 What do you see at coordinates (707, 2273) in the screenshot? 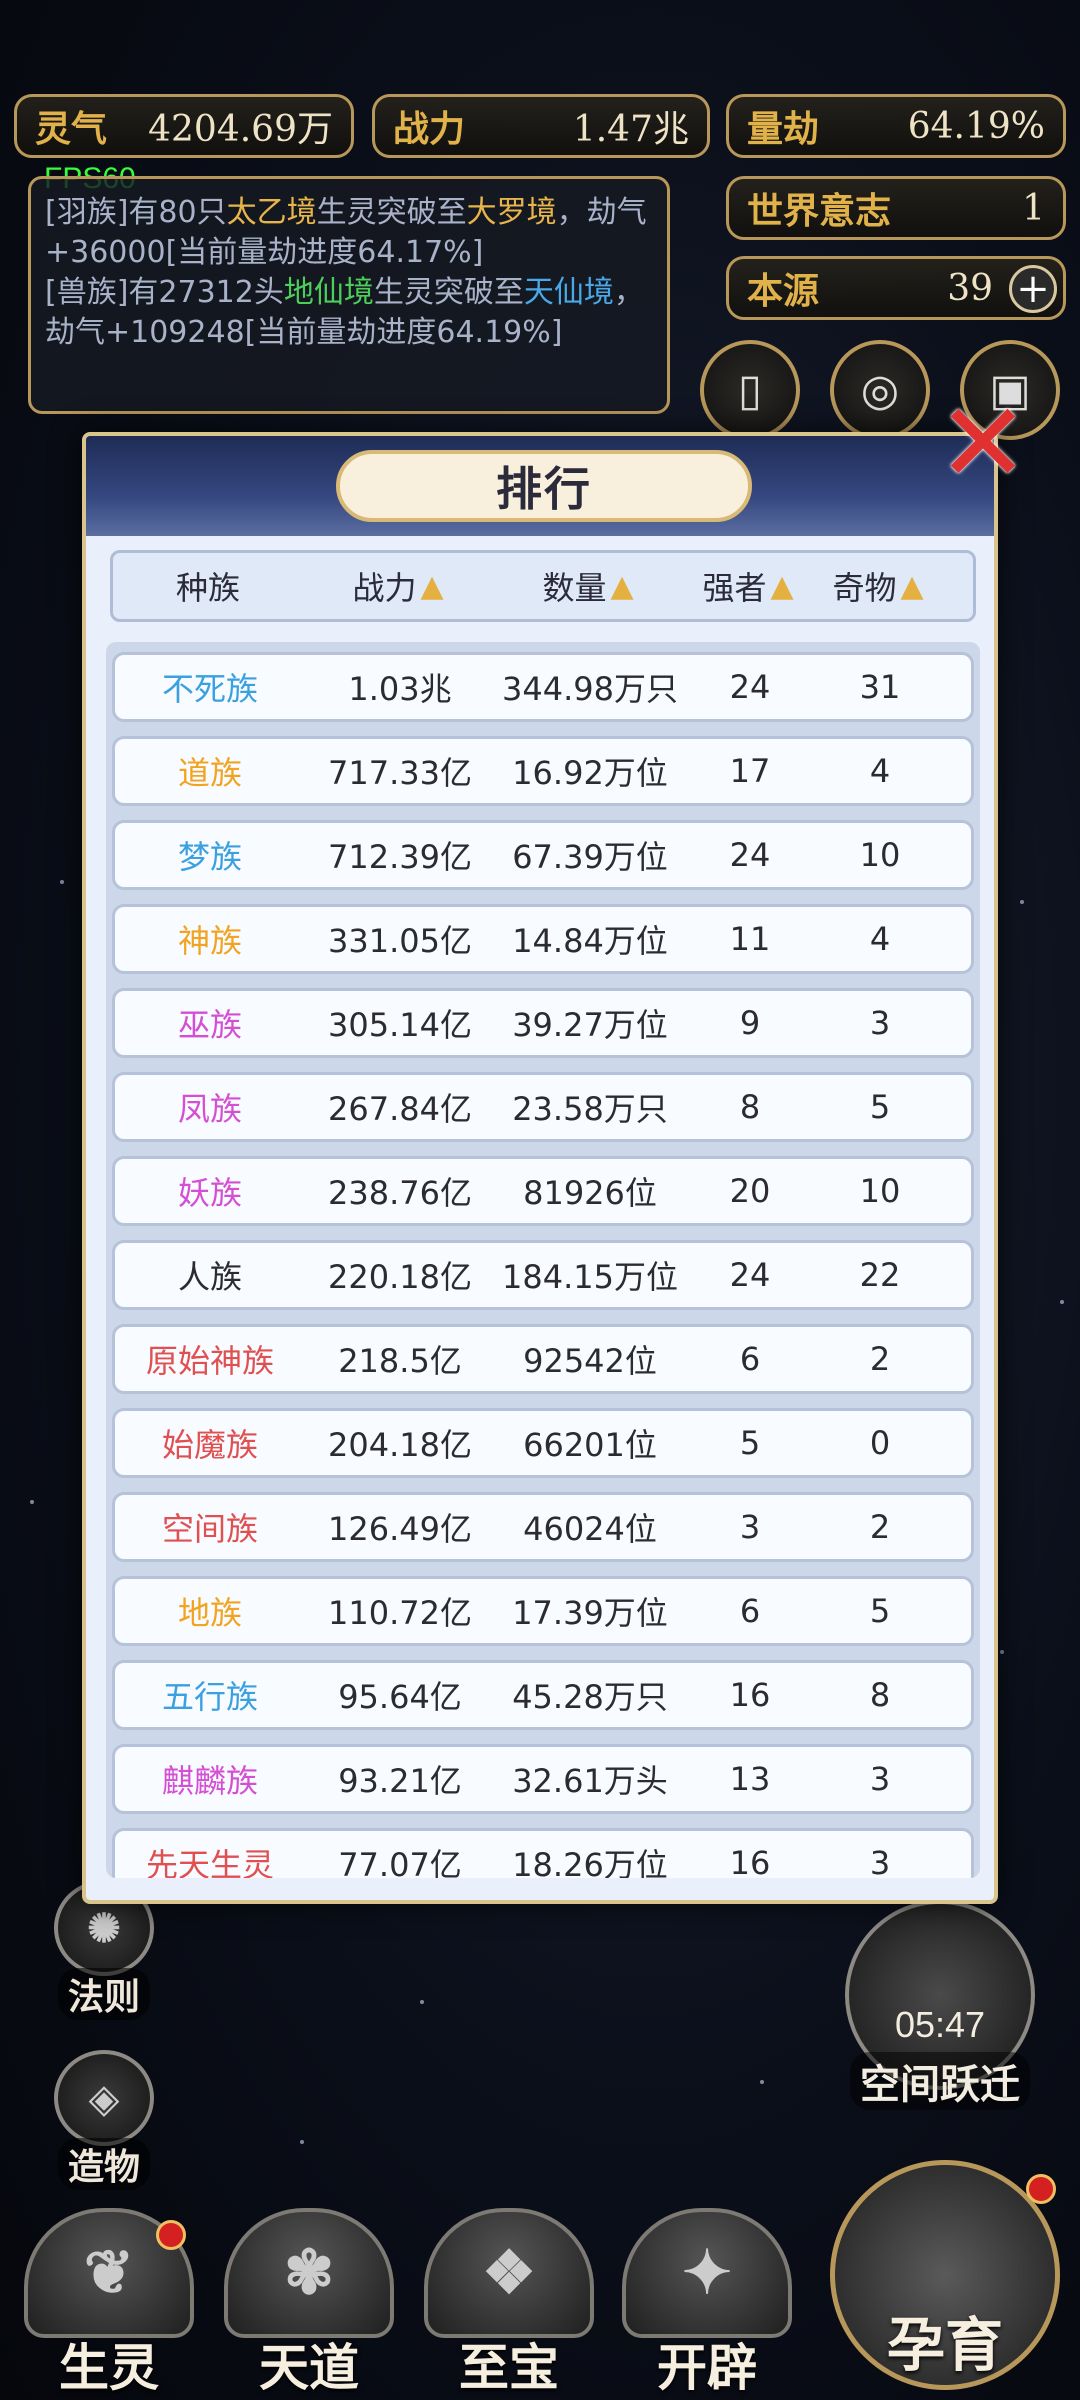
I see `axe-icon: ✦` at bounding box center [707, 2273].